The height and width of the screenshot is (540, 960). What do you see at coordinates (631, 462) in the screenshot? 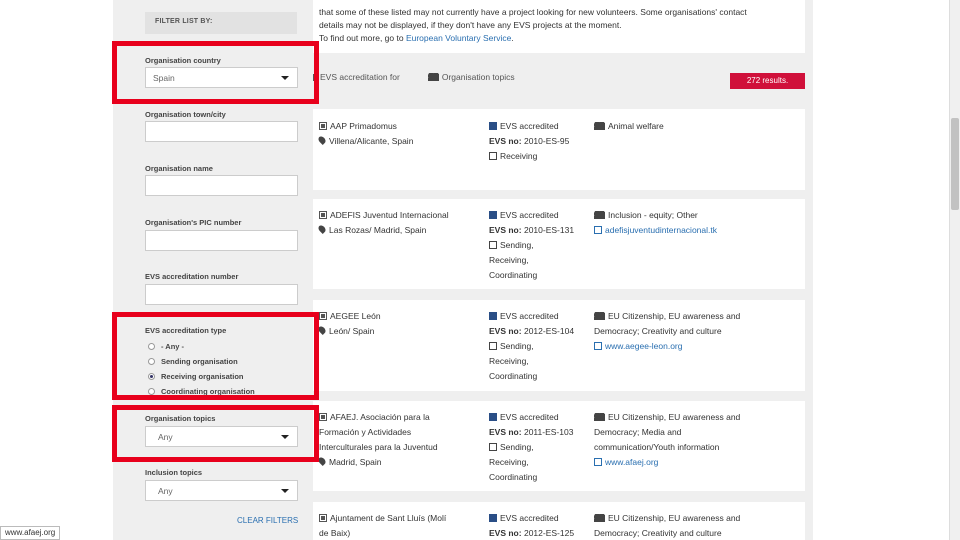
I see `website-link: www.afaej.org` at bounding box center [631, 462].